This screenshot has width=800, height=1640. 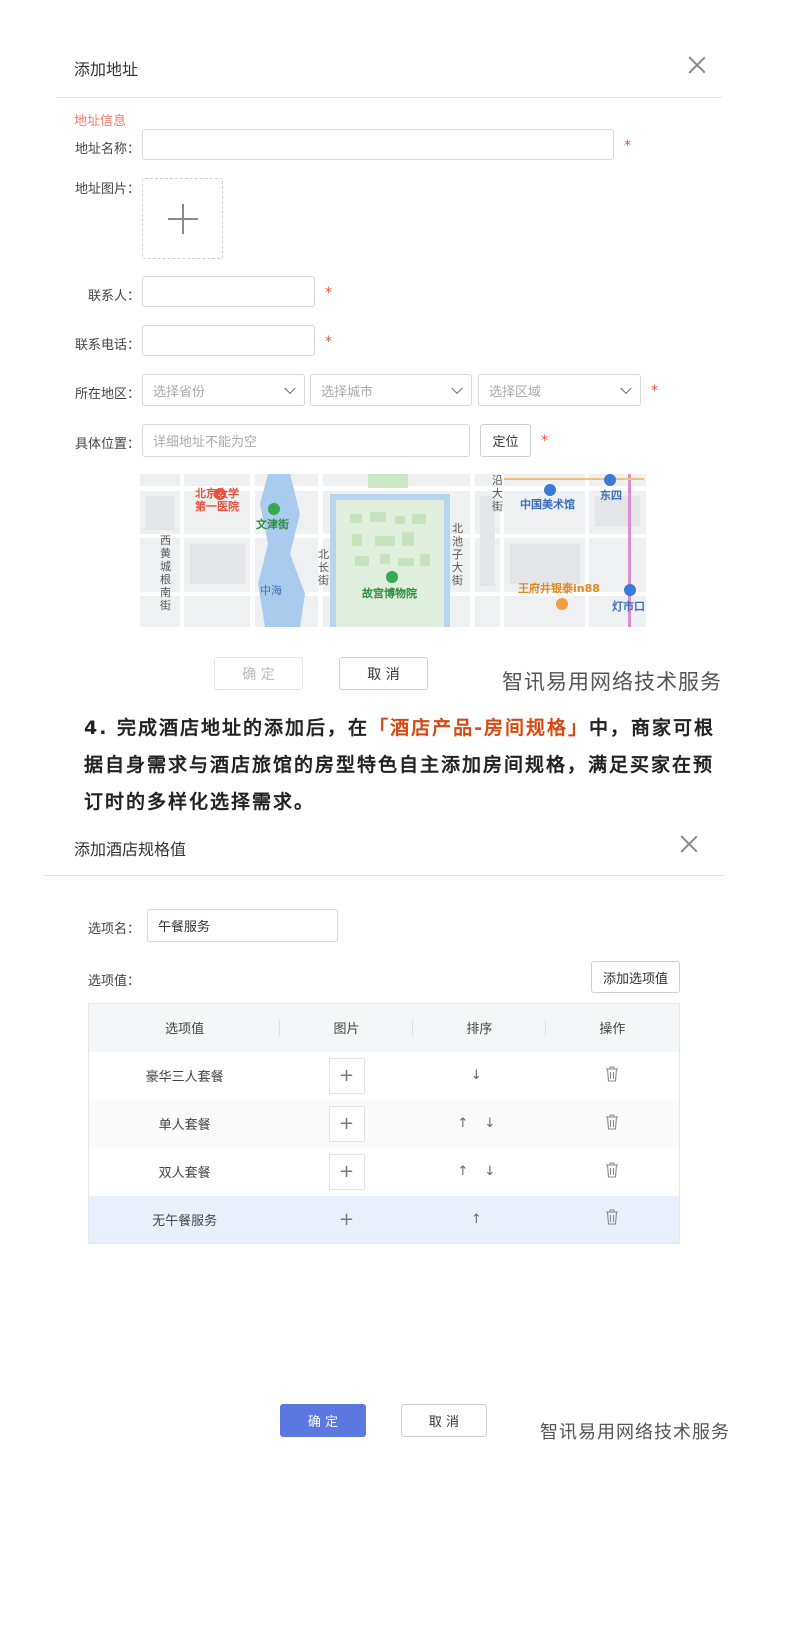 What do you see at coordinates (130, 849) in the screenshot?
I see `dialog-title: 添加酒店规格值` at bounding box center [130, 849].